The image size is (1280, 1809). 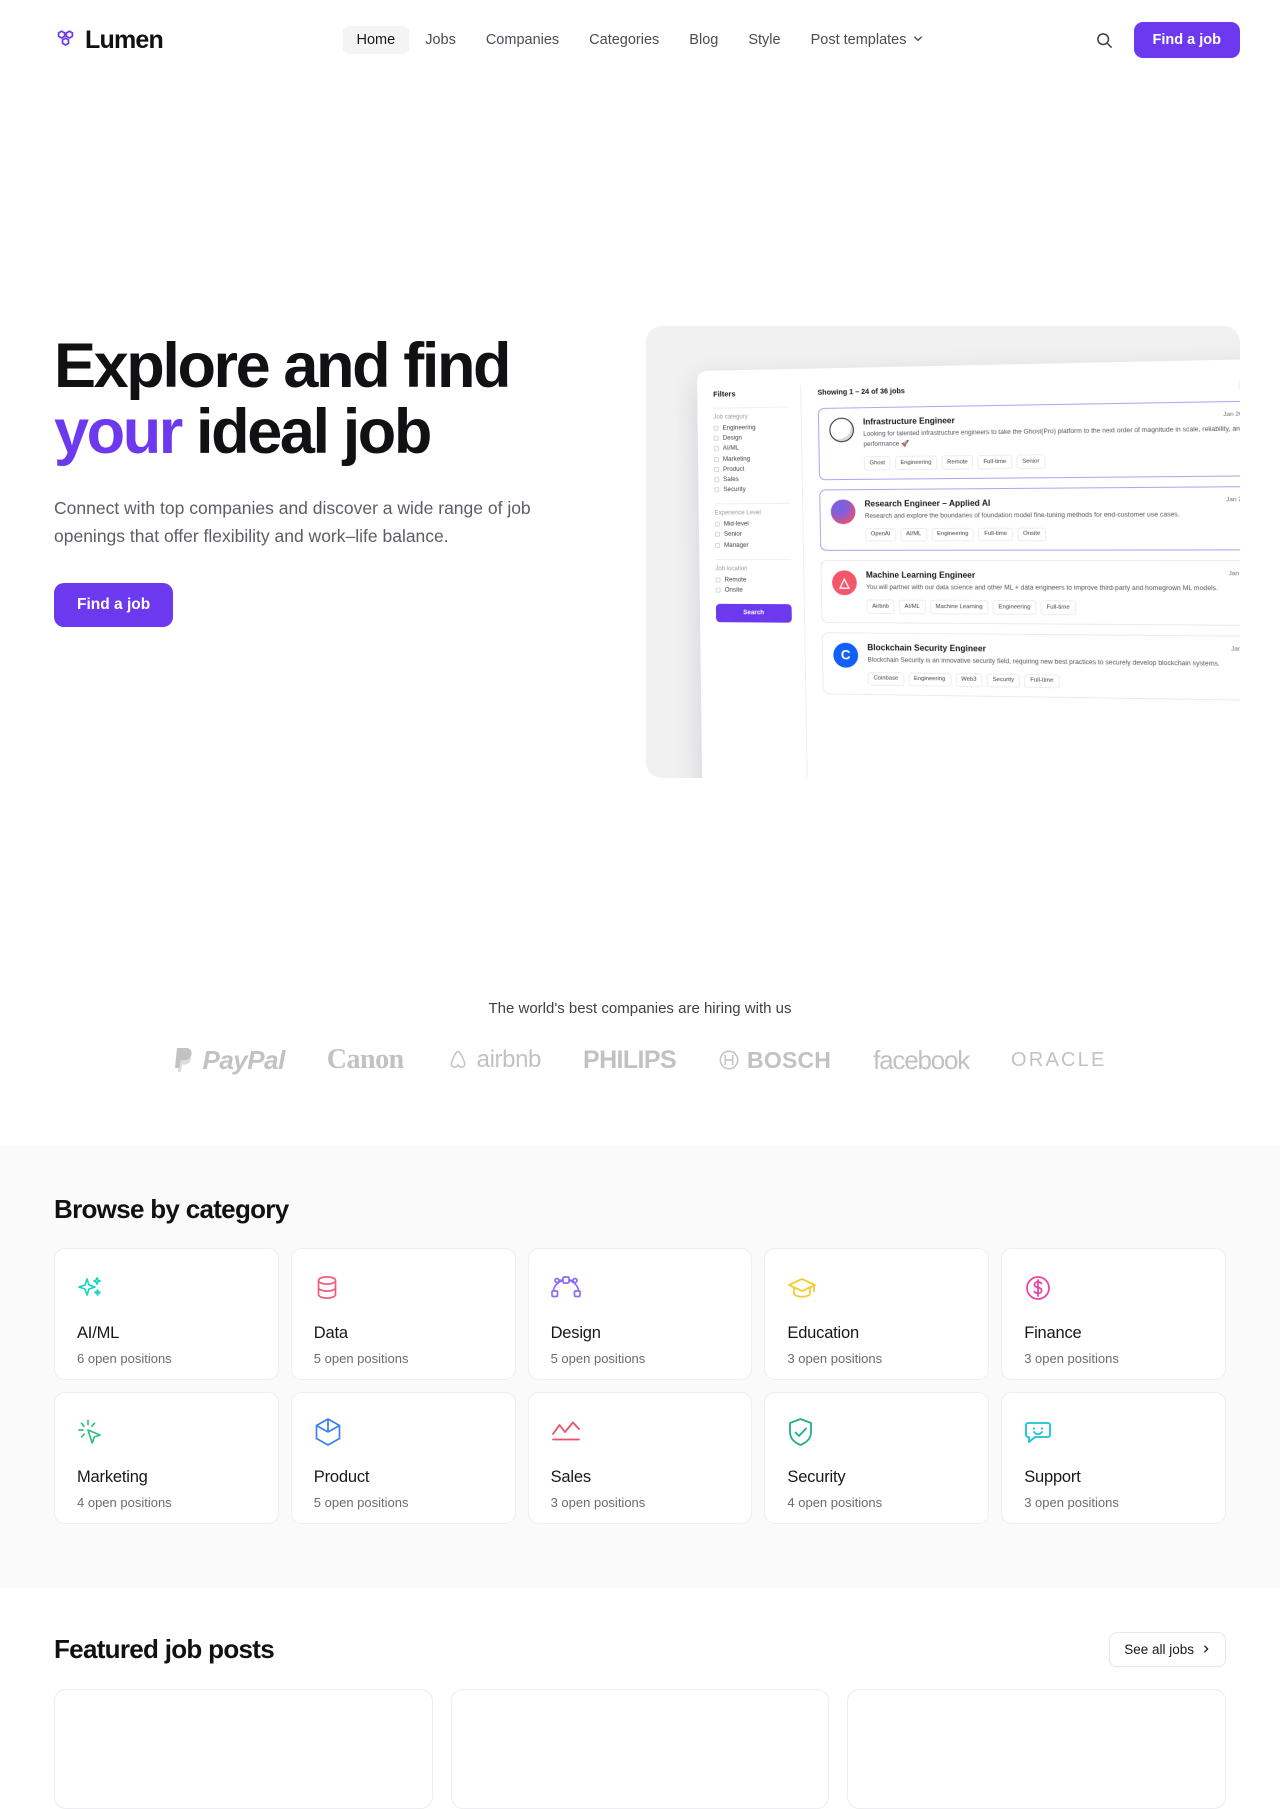 I want to click on airbnb-logo: airbnb, so click(x=493, y=1060).